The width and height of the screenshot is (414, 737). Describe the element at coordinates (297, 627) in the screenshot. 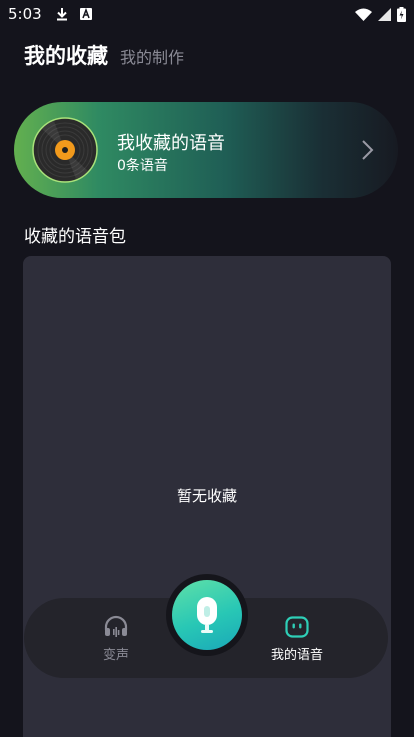

I see `robot-face-icon` at that location.